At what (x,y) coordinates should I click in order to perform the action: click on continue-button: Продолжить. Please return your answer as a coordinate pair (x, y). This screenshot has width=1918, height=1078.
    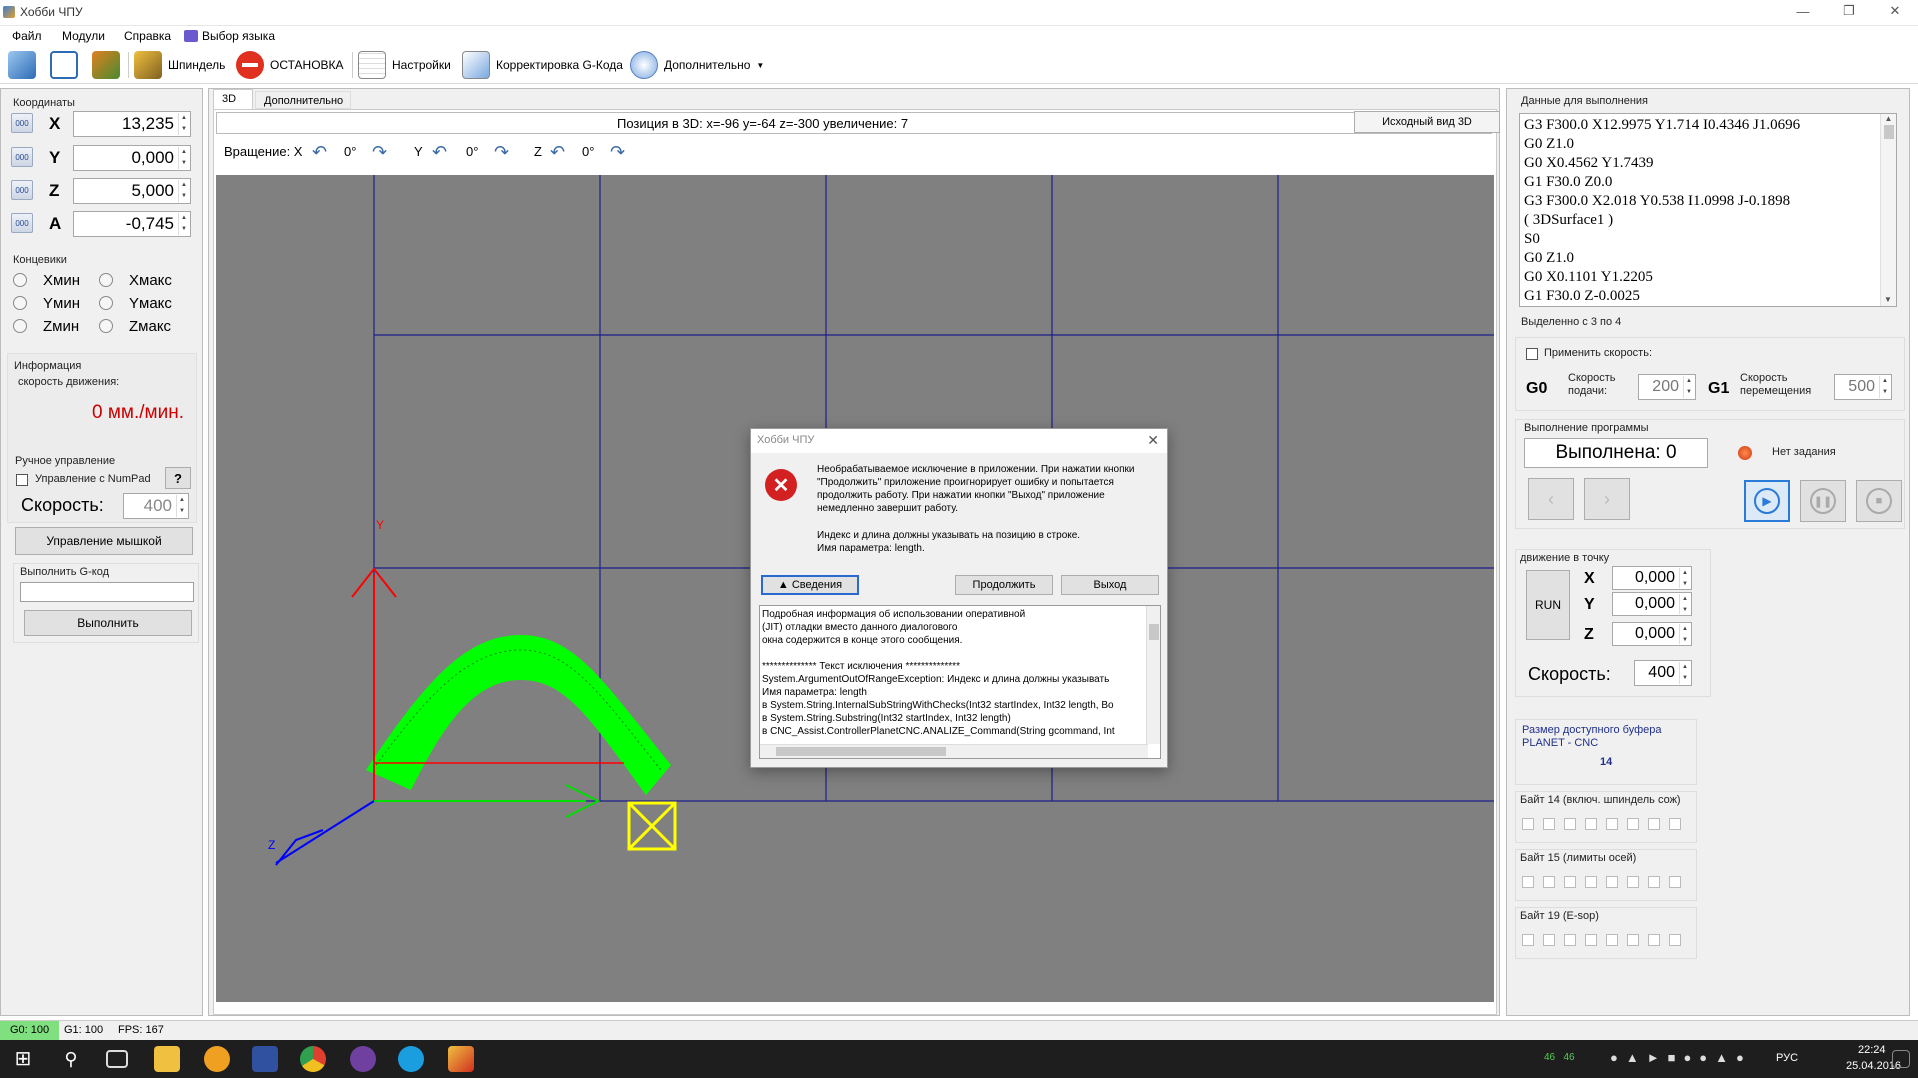
    Looking at the image, I should click on (1004, 585).